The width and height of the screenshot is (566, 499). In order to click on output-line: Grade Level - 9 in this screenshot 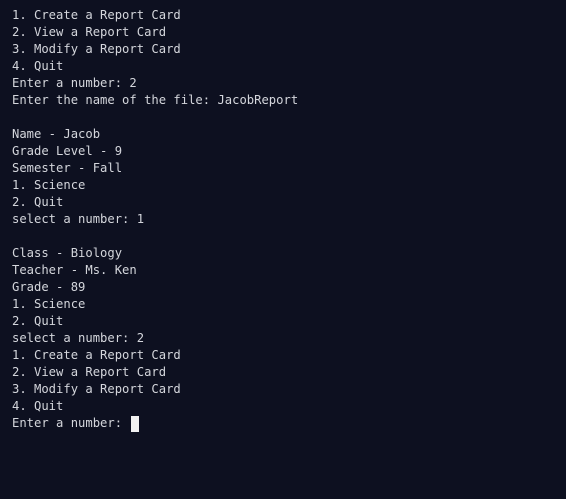, I will do `click(67, 151)`.